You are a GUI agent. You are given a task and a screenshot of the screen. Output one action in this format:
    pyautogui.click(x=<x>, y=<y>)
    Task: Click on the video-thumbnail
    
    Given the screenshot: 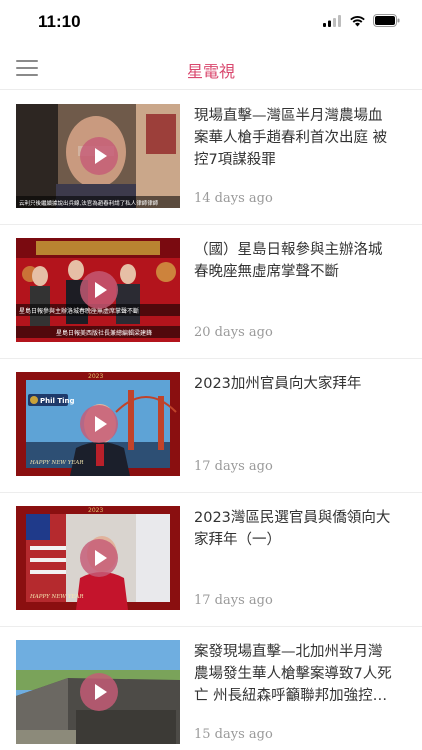 What is the action you would take?
    pyautogui.click(x=98, y=692)
    